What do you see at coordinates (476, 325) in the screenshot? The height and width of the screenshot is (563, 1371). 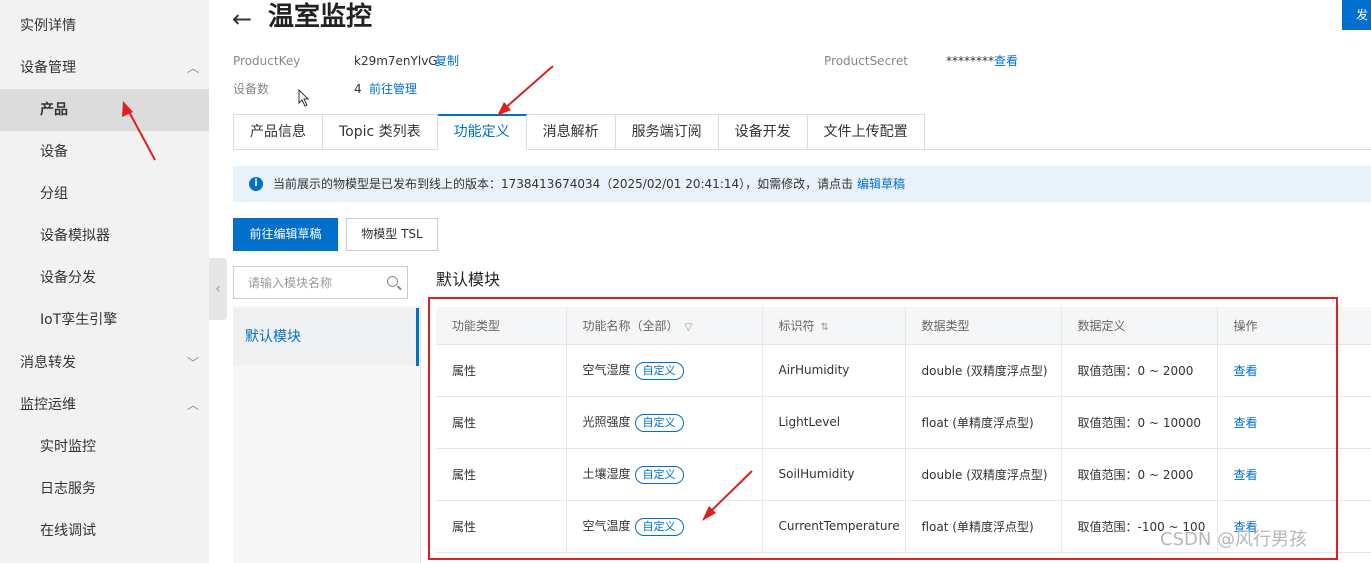 I see `header-label: 功能类型` at bounding box center [476, 325].